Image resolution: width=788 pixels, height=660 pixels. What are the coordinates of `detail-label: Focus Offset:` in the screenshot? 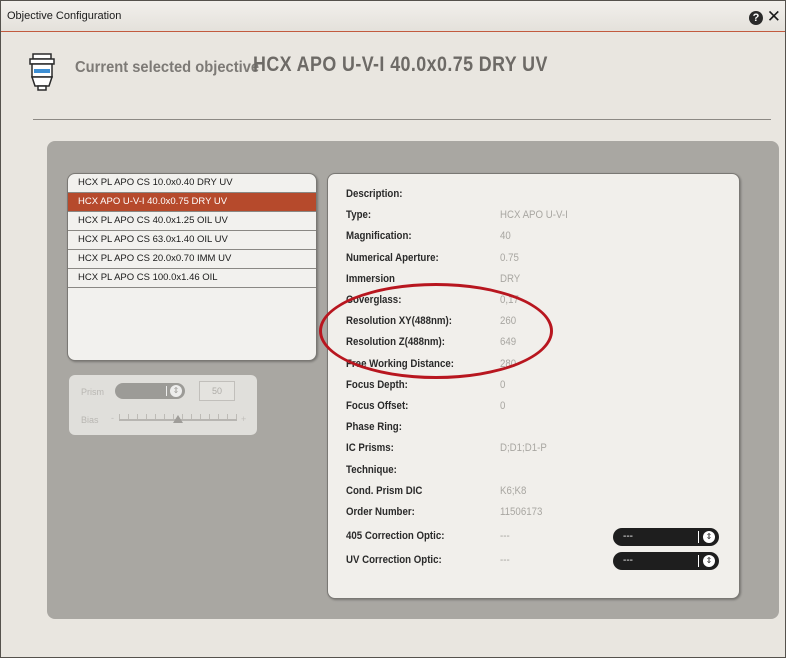 It's located at (377, 406).